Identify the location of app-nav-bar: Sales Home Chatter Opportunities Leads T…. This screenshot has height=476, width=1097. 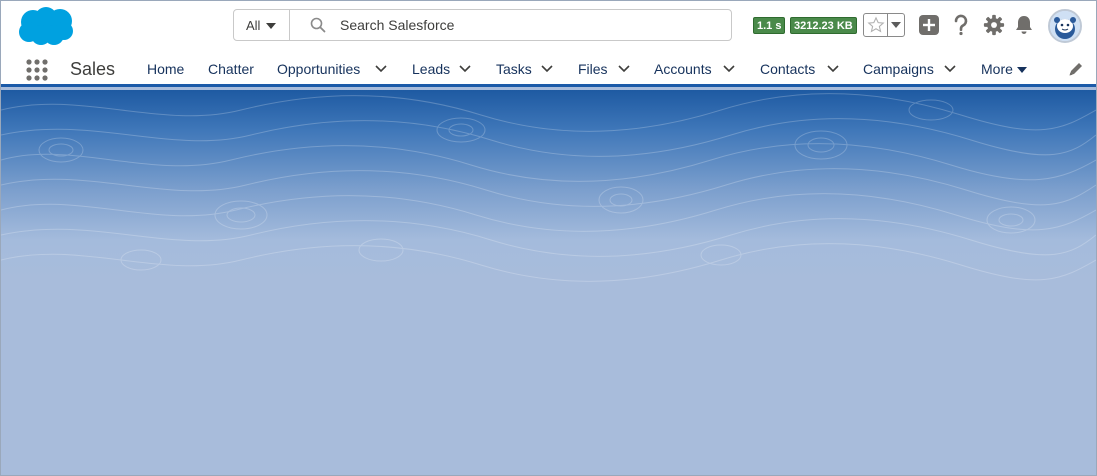
(548, 68).